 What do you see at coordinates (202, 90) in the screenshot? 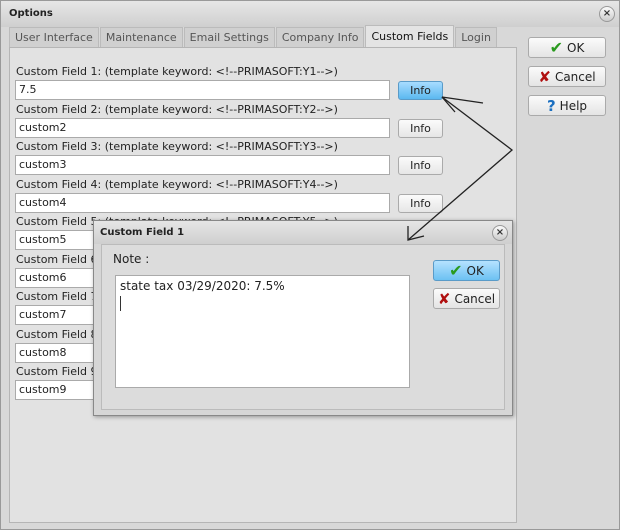
I see `custom-field-input: 7.5` at bounding box center [202, 90].